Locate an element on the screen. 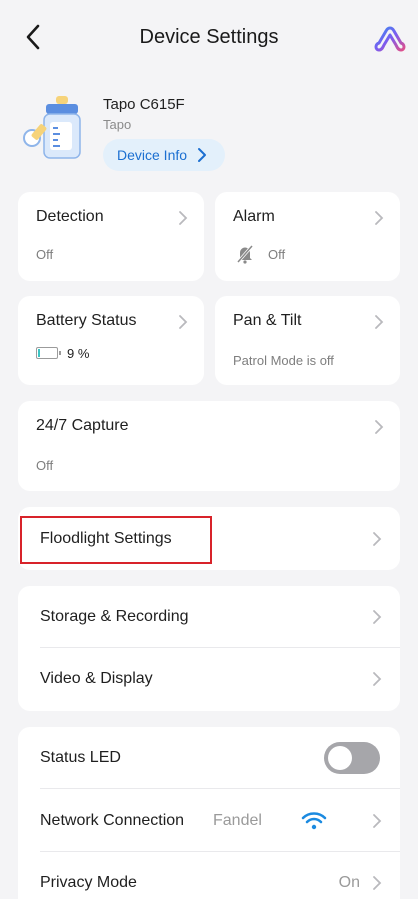 The width and height of the screenshot is (418, 899). device-summary: Tapo C615F Tapo Device Info is located at coordinates (210, 134).